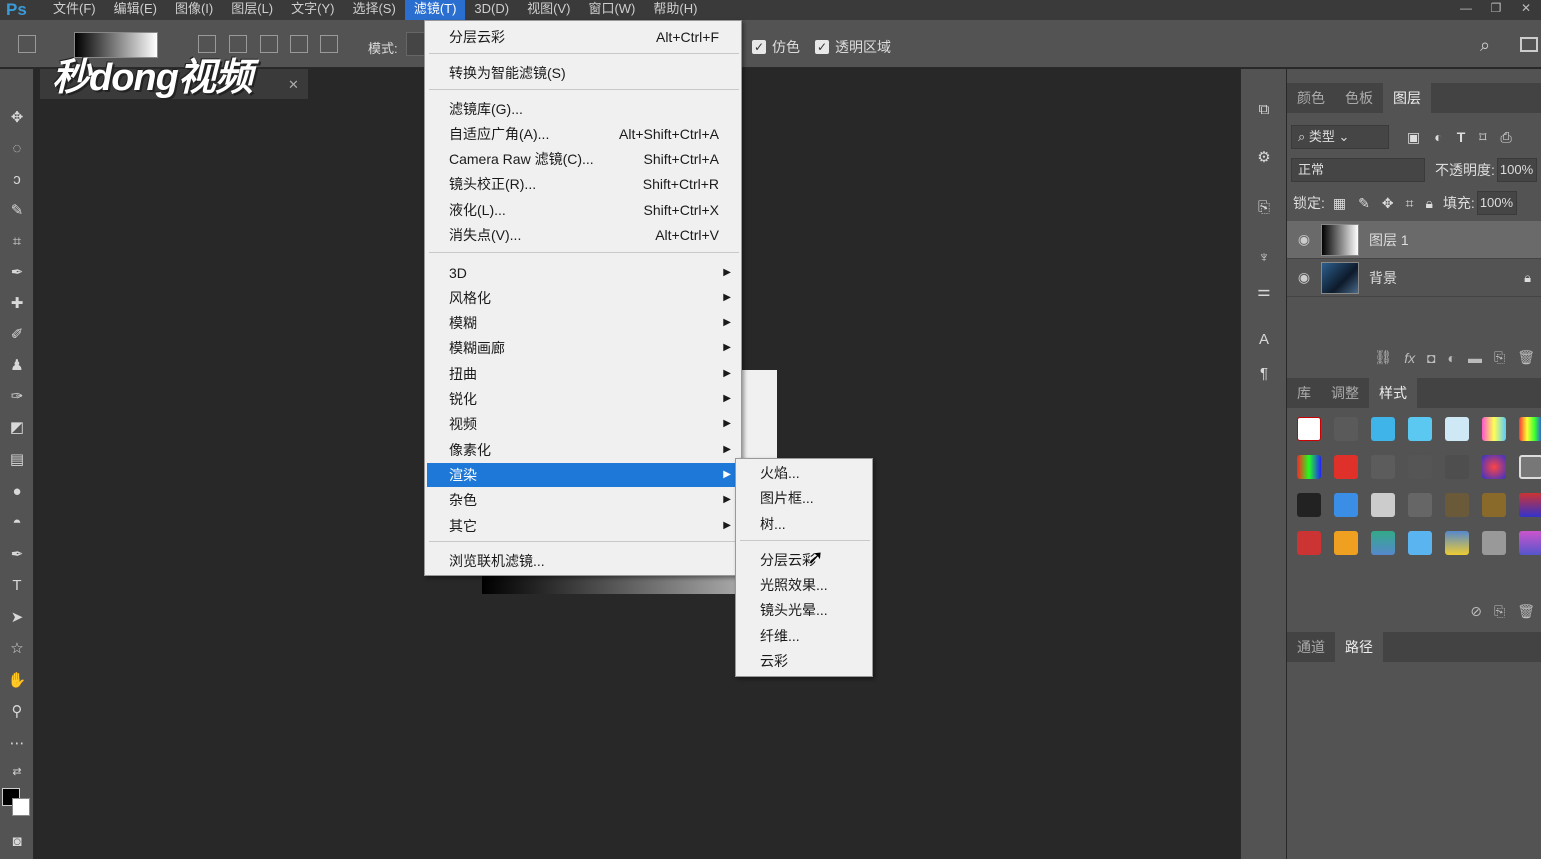  What do you see at coordinates (1452, 358) in the screenshot?
I see `adjustment-layer-icon: ◐` at bounding box center [1452, 358].